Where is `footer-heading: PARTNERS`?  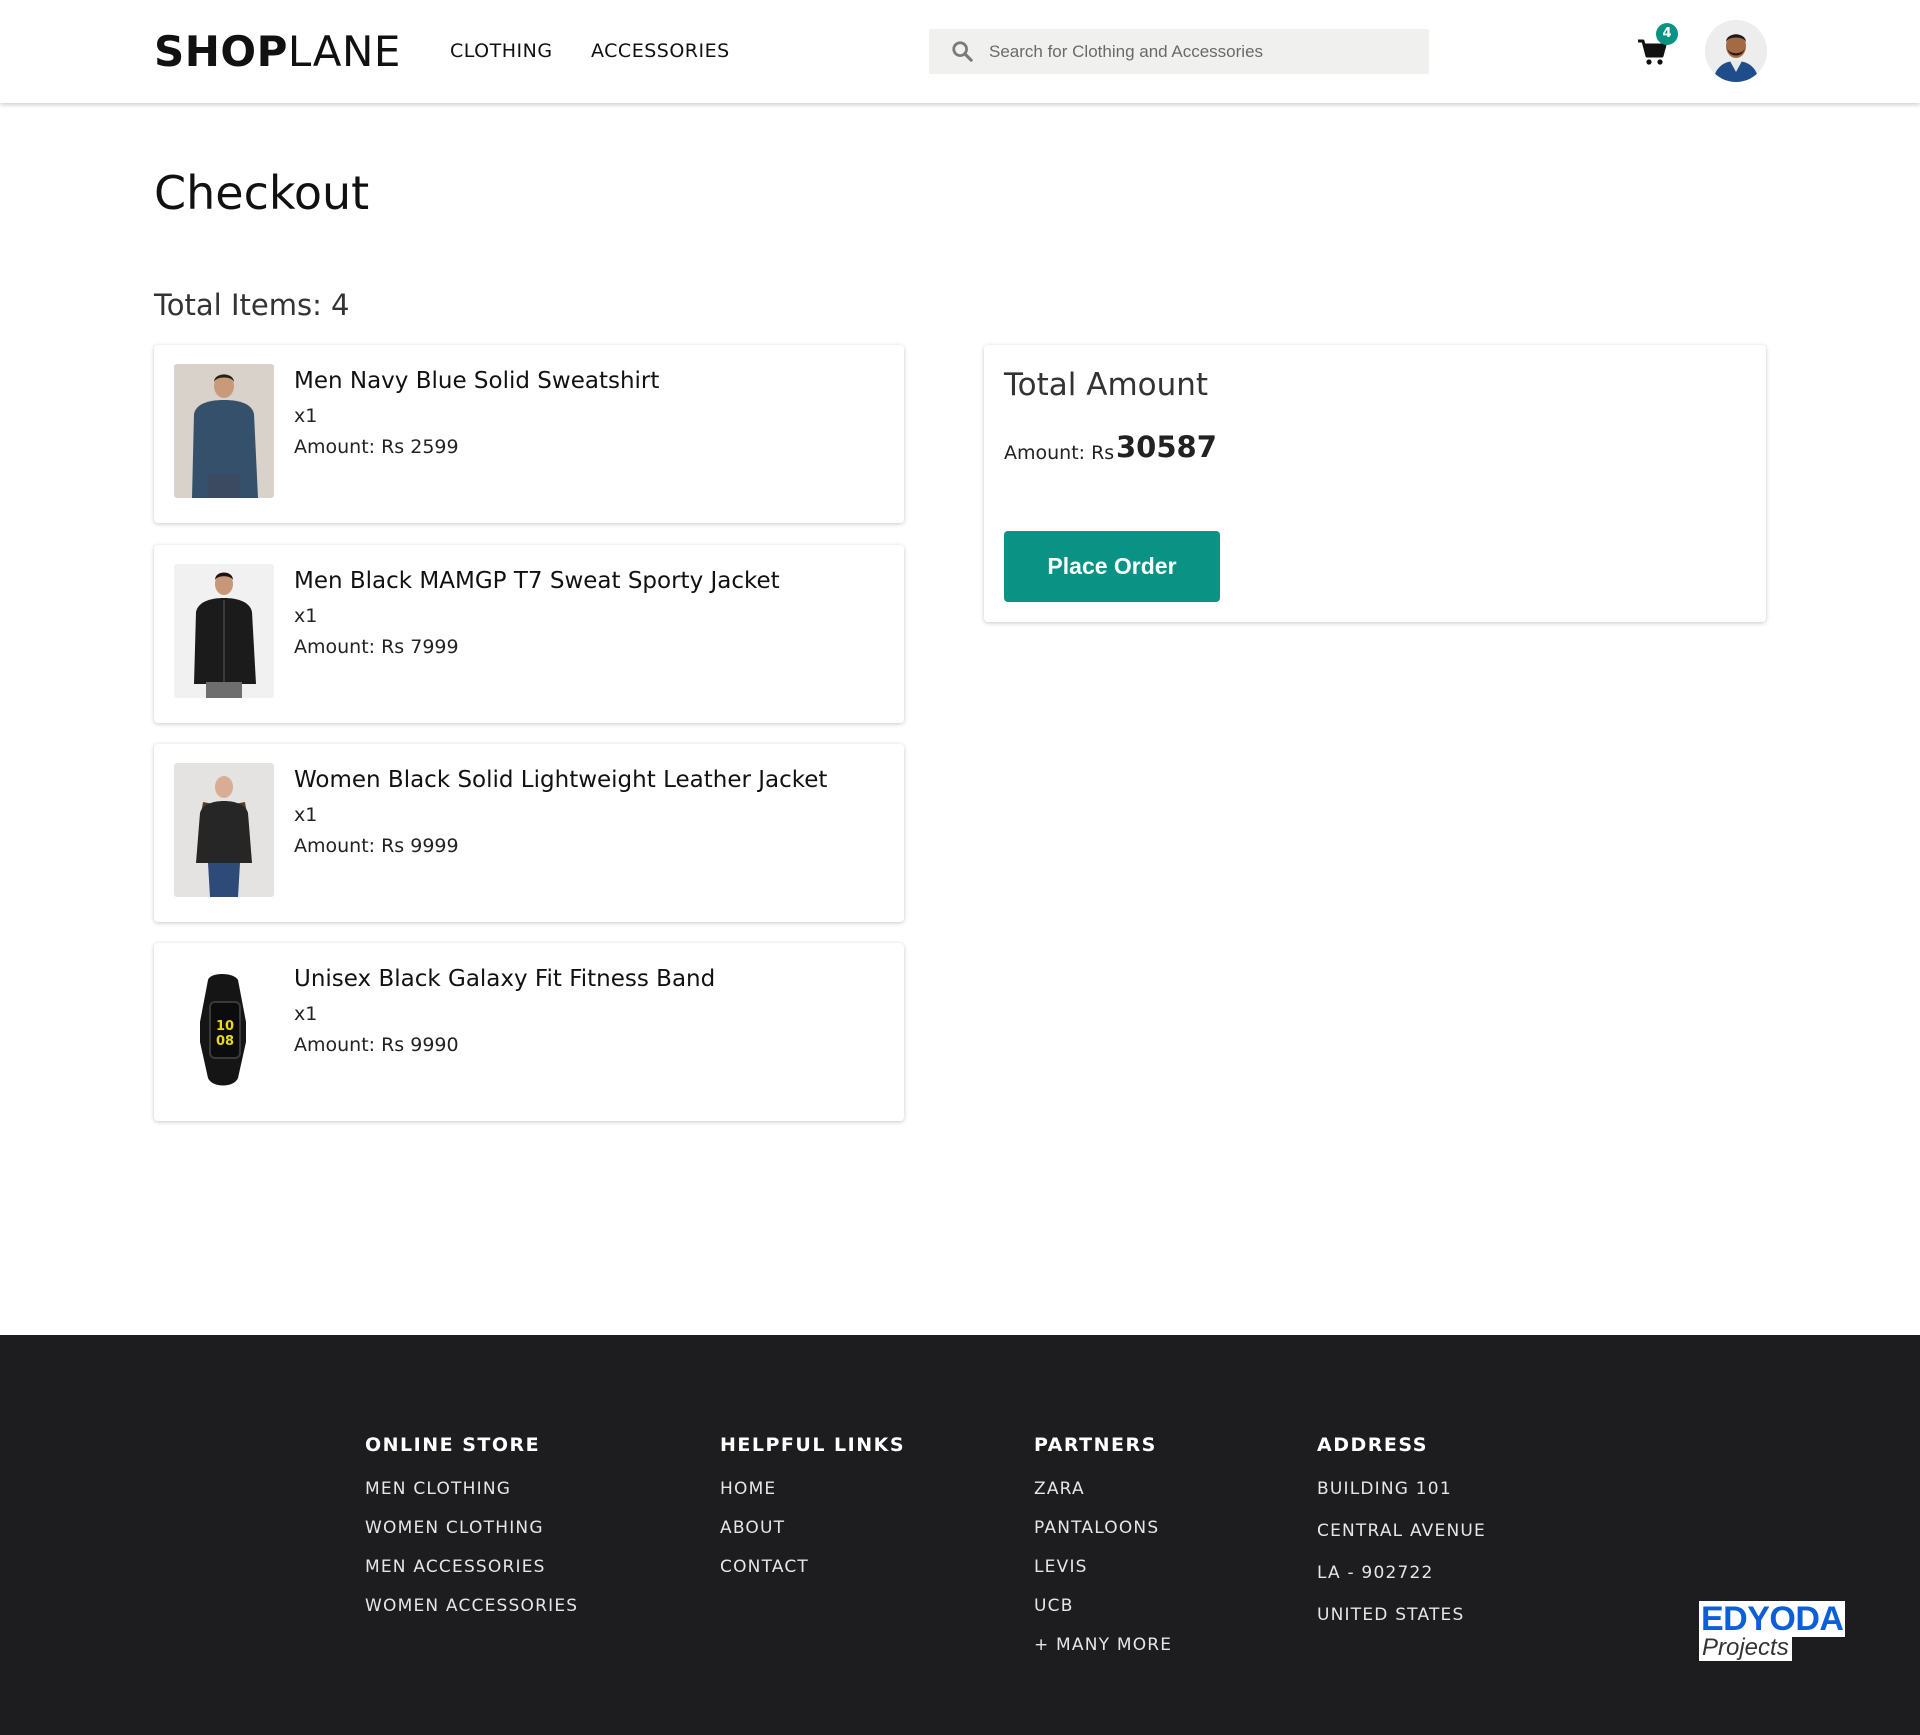
footer-heading: PARTNERS is located at coordinates (1095, 1445).